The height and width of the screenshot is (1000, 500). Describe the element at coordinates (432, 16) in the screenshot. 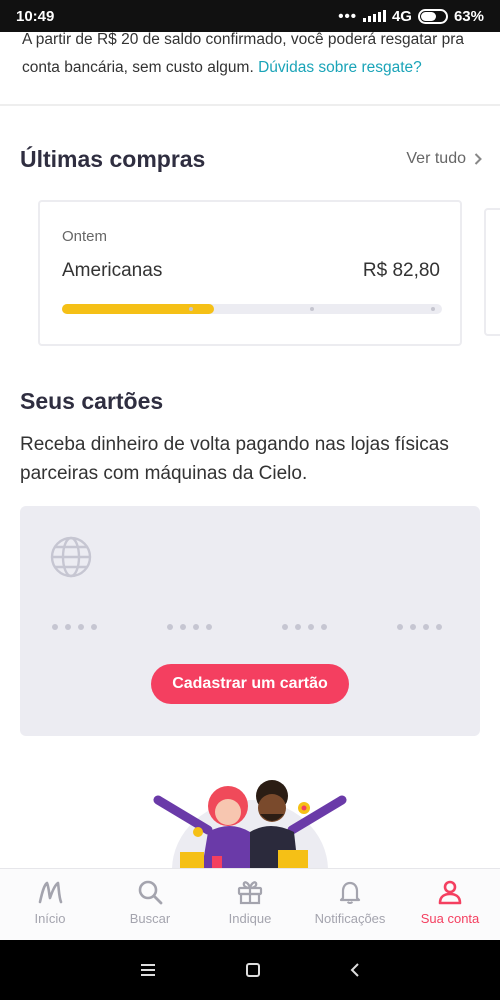

I see `battery-icon` at that location.